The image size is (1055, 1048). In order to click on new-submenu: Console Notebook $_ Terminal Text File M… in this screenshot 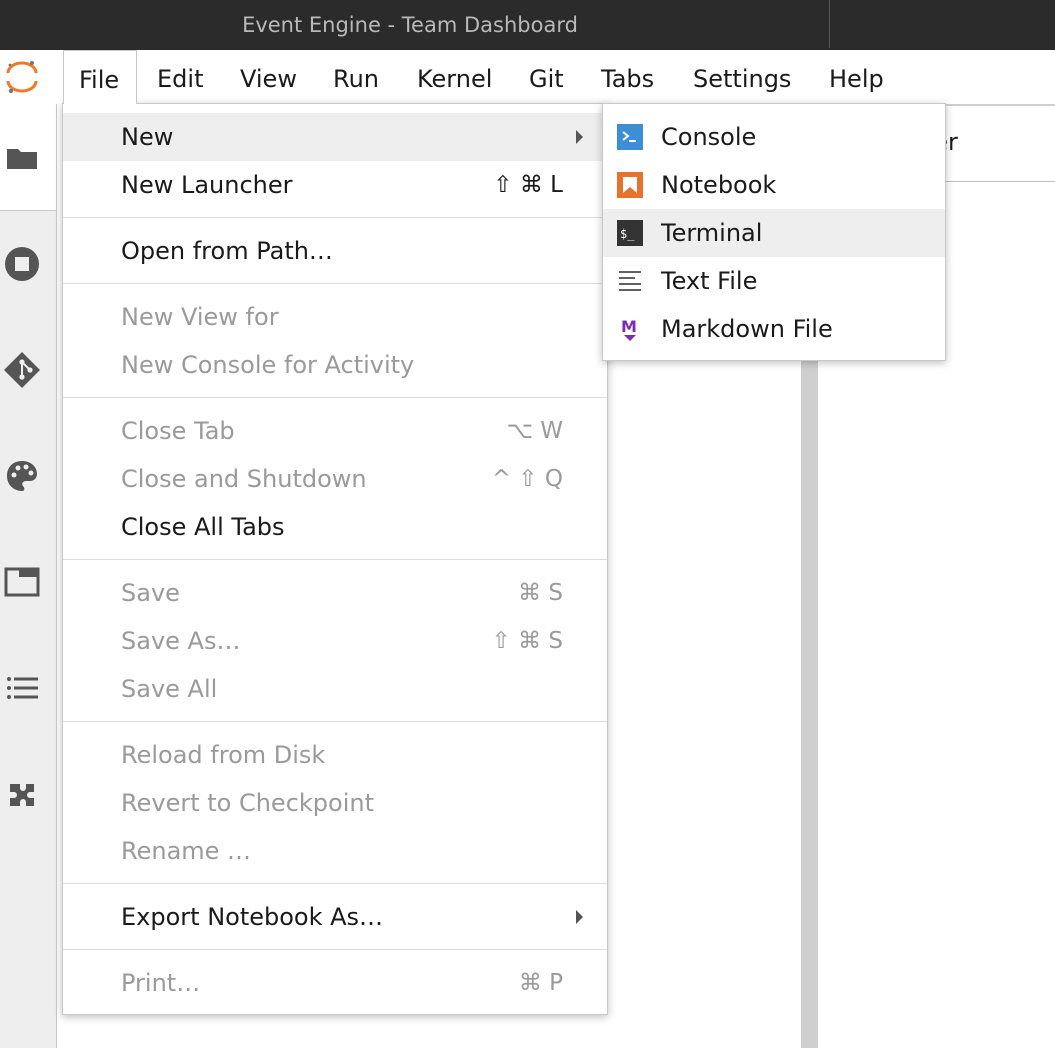, I will do `click(774, 232)`.